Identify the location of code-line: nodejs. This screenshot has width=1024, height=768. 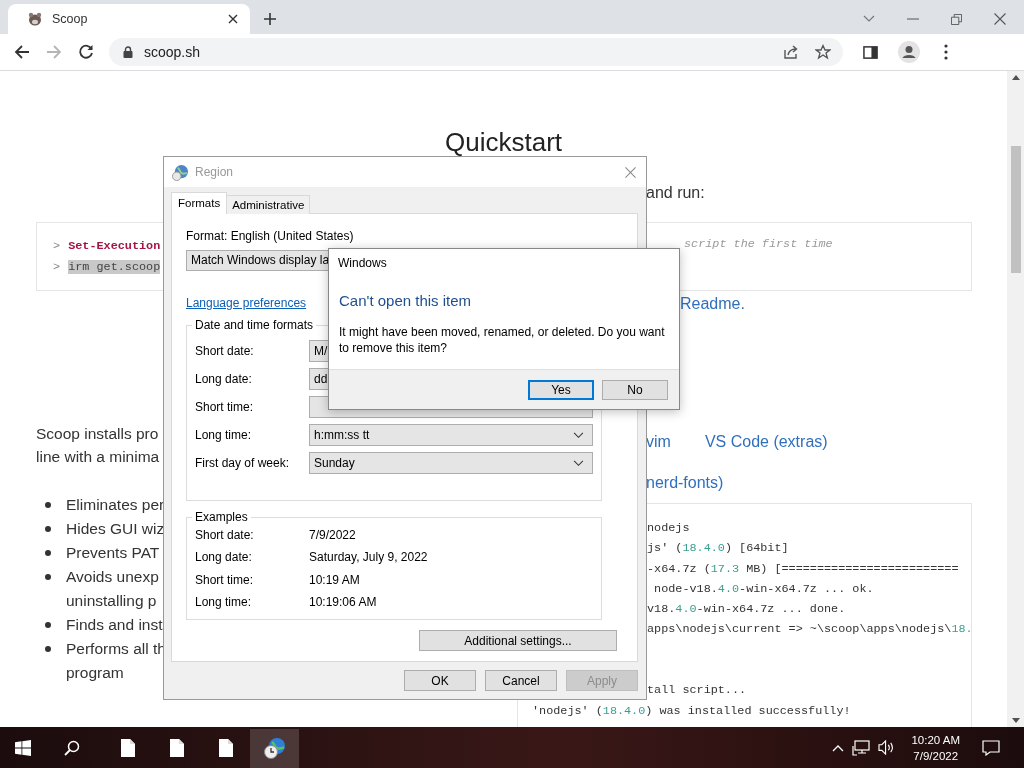
(668, 528).